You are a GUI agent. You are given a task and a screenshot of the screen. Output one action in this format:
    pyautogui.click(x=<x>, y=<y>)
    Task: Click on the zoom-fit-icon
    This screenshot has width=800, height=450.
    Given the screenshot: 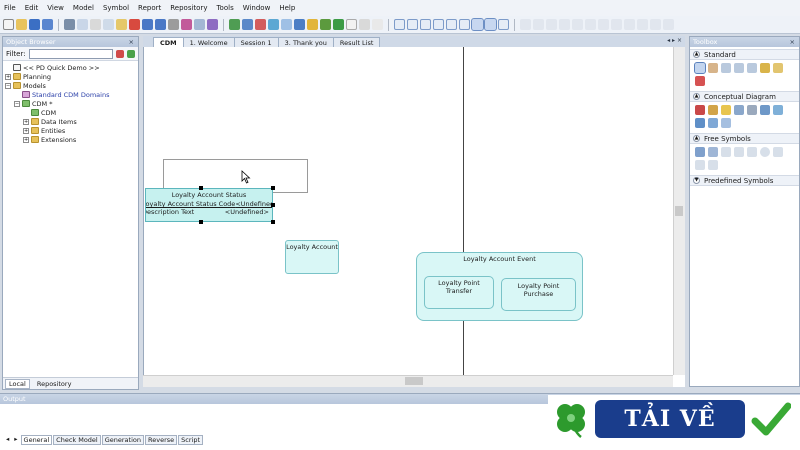 What is the action you would take?
    pyautogui.click(x=616, y=24)
    